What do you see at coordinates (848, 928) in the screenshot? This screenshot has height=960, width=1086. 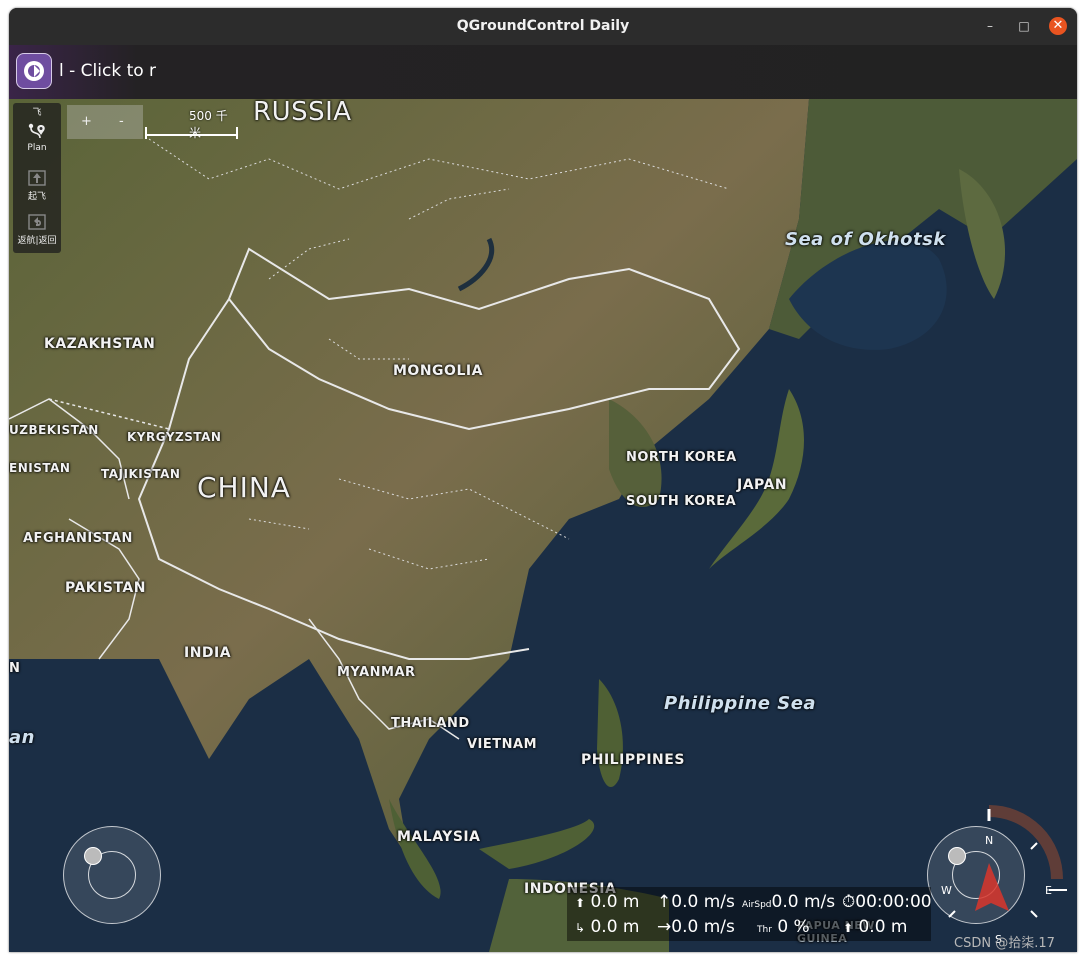 I see `home-arrow-icon: ⬆` at bounding box center [848, 928].